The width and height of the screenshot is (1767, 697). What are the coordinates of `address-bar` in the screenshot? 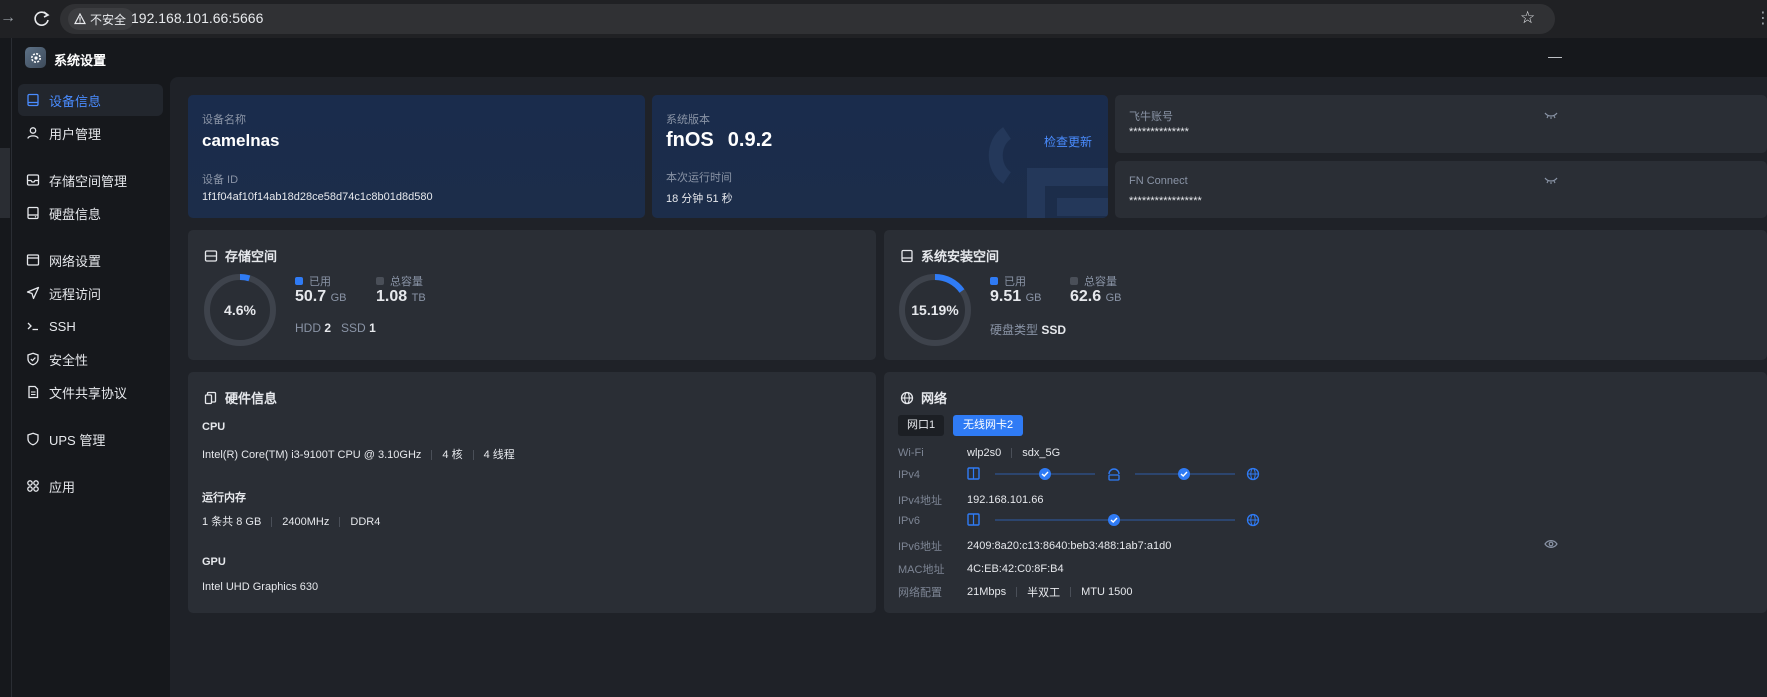 It's located at (807, 19).